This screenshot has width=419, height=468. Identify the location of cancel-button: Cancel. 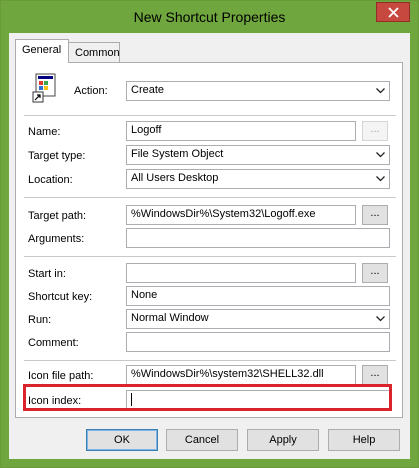
(202, 440).